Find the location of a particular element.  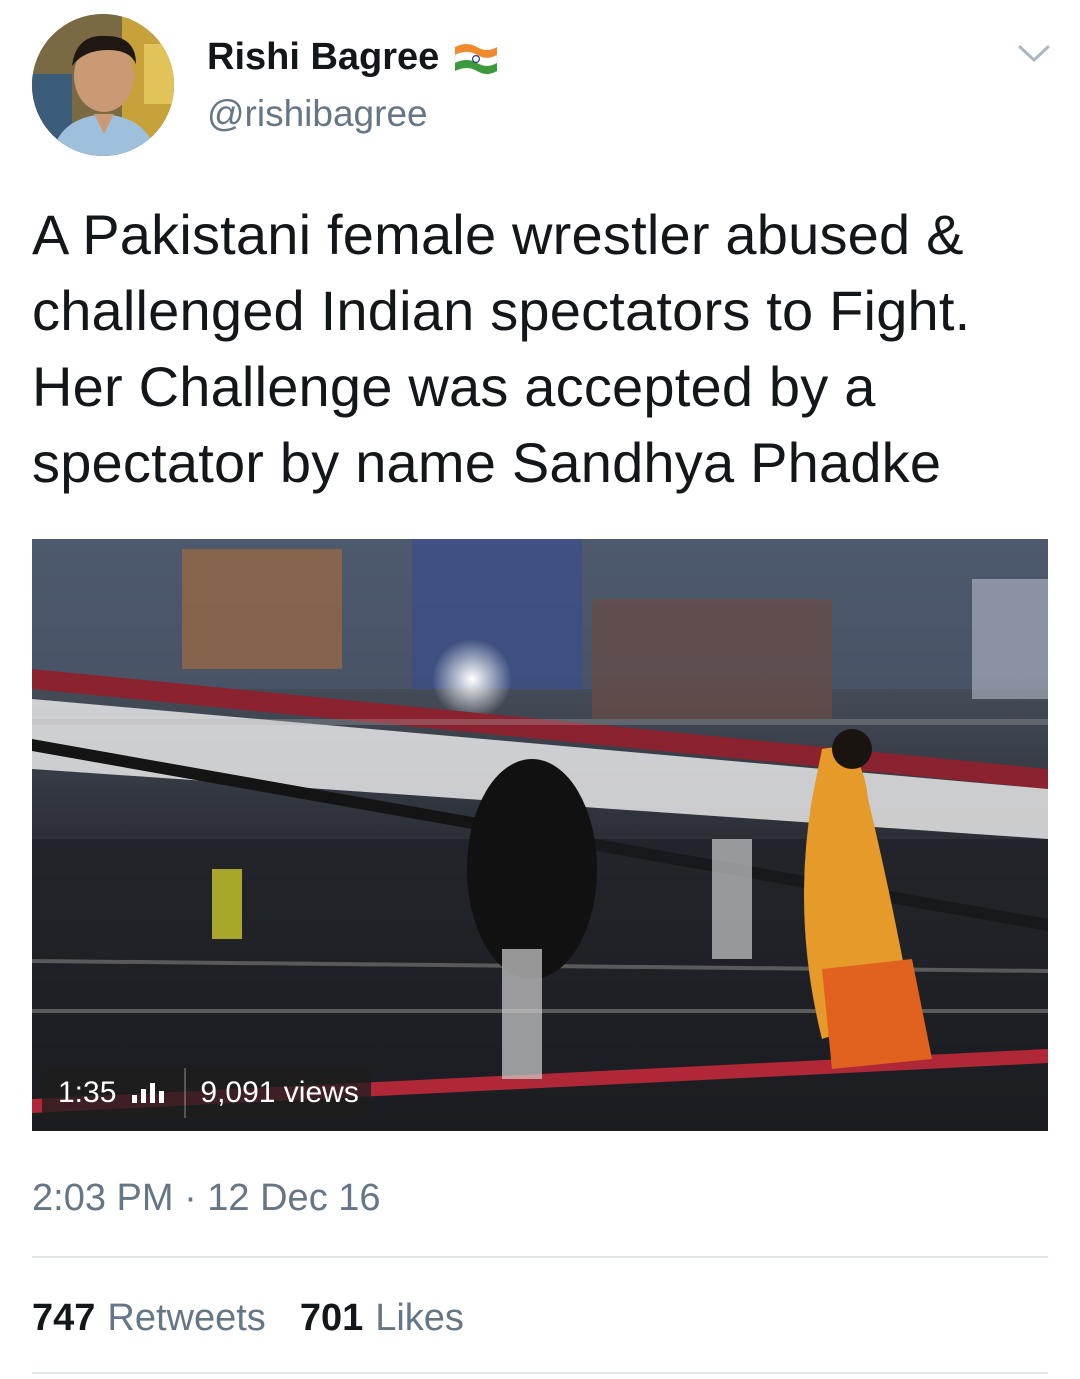

author-handle: @rishibagree is located at coordinates (317, 114).